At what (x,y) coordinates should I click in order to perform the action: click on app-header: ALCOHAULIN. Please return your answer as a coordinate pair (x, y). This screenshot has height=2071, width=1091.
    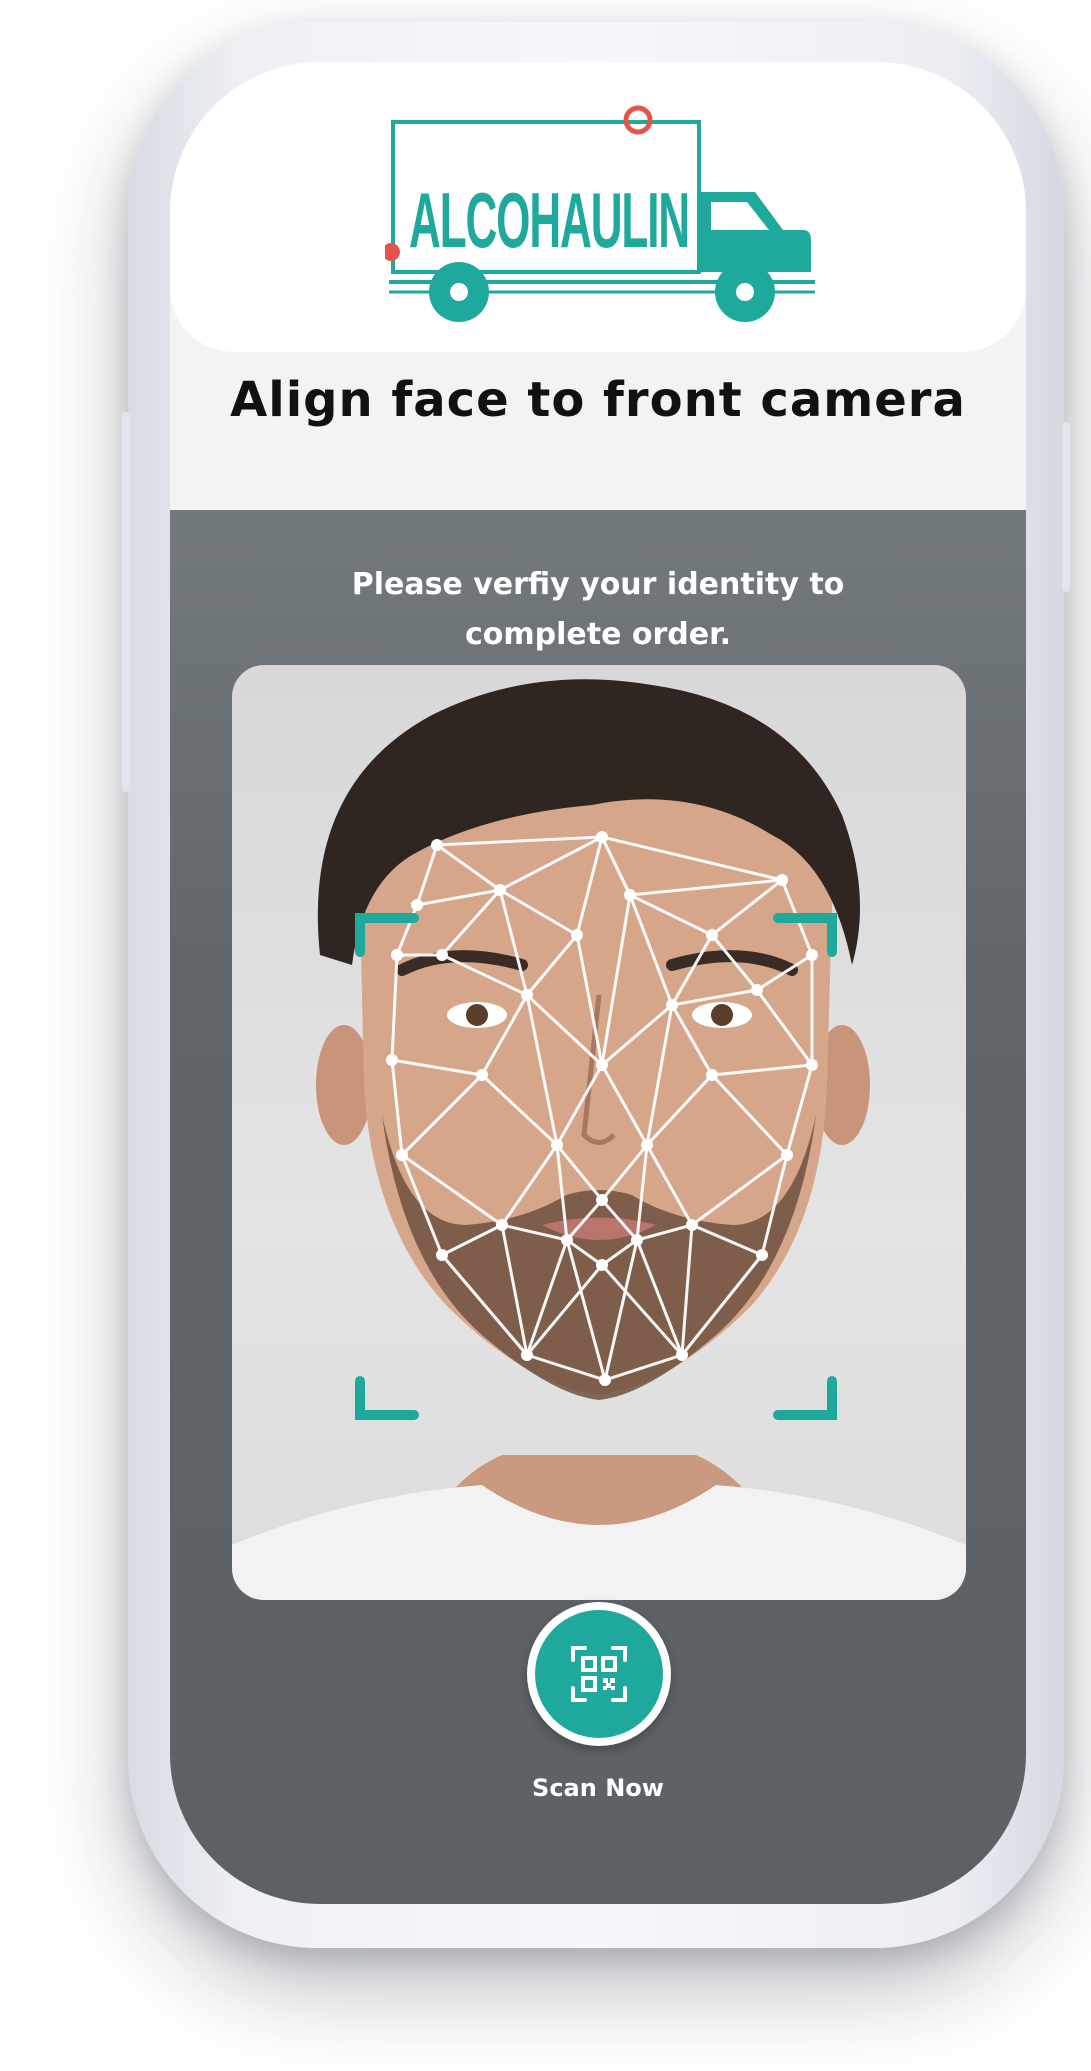
    Looking at the image, I should click on (598, 207).